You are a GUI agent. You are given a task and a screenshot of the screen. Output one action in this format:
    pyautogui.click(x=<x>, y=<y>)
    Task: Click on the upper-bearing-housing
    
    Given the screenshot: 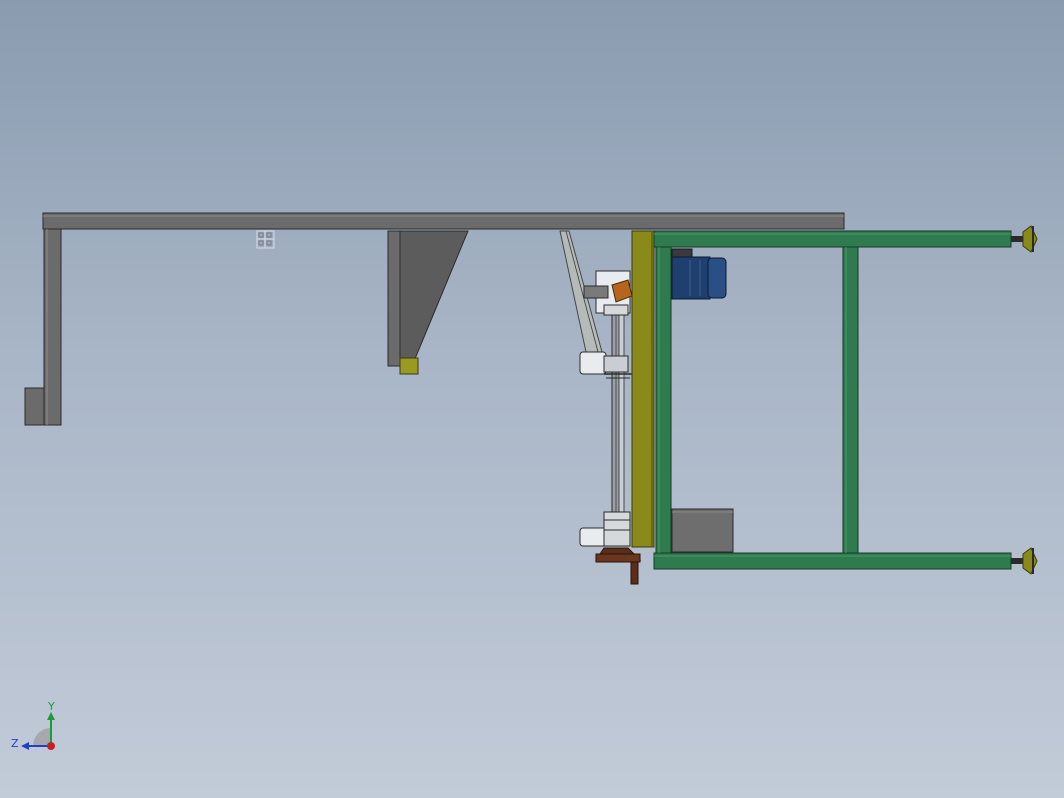 What is the action you would take?
    pyautogui.click(x=608, y=293)
    